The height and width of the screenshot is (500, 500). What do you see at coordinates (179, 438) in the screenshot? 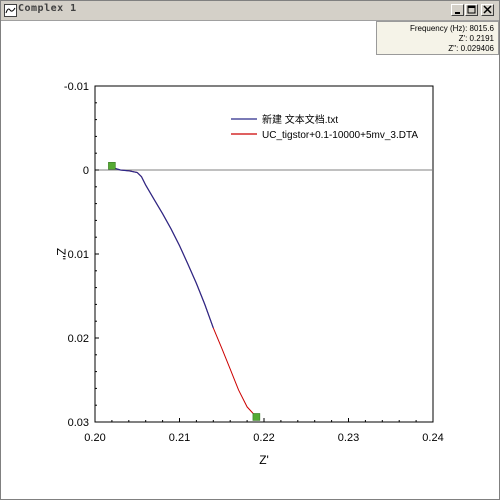
I see `x-tick-label: 0.21` at bounding box center [179, 438].